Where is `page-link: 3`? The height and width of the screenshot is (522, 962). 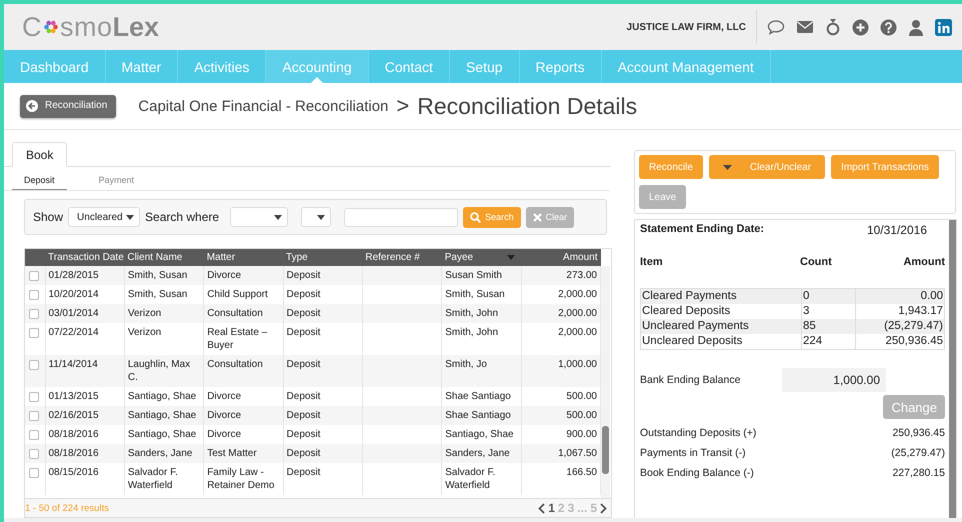 page-link: 3 is located at coordinates (571, 508).